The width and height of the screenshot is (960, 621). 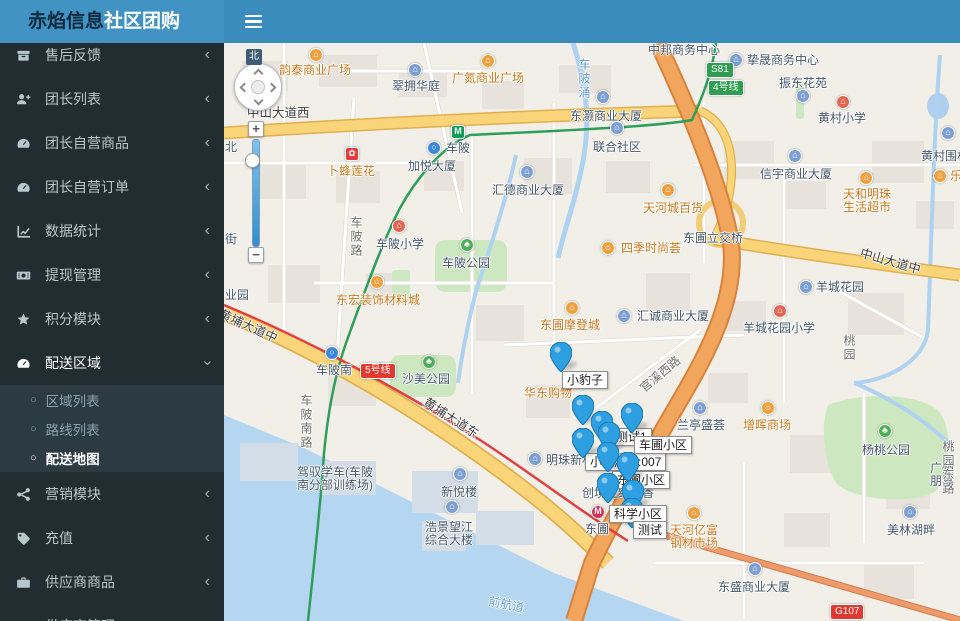 What do you see at coordinates (694, 536) in the screenshot?
I see `map-poi-label: 天河亿富 钢材市场` at bounding box center [694, 536].